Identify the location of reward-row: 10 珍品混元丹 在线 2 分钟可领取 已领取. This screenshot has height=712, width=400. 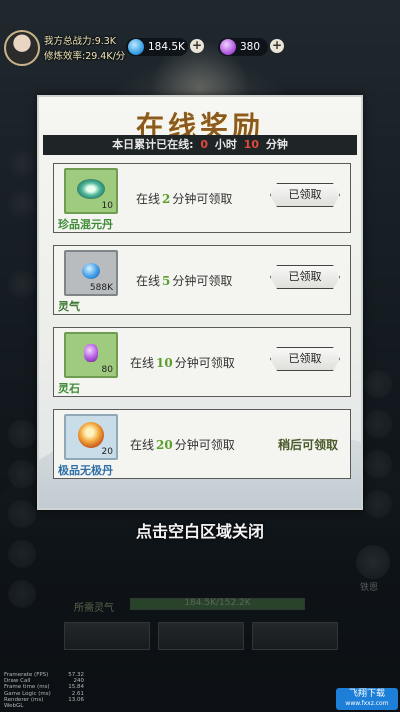
(202, 198).